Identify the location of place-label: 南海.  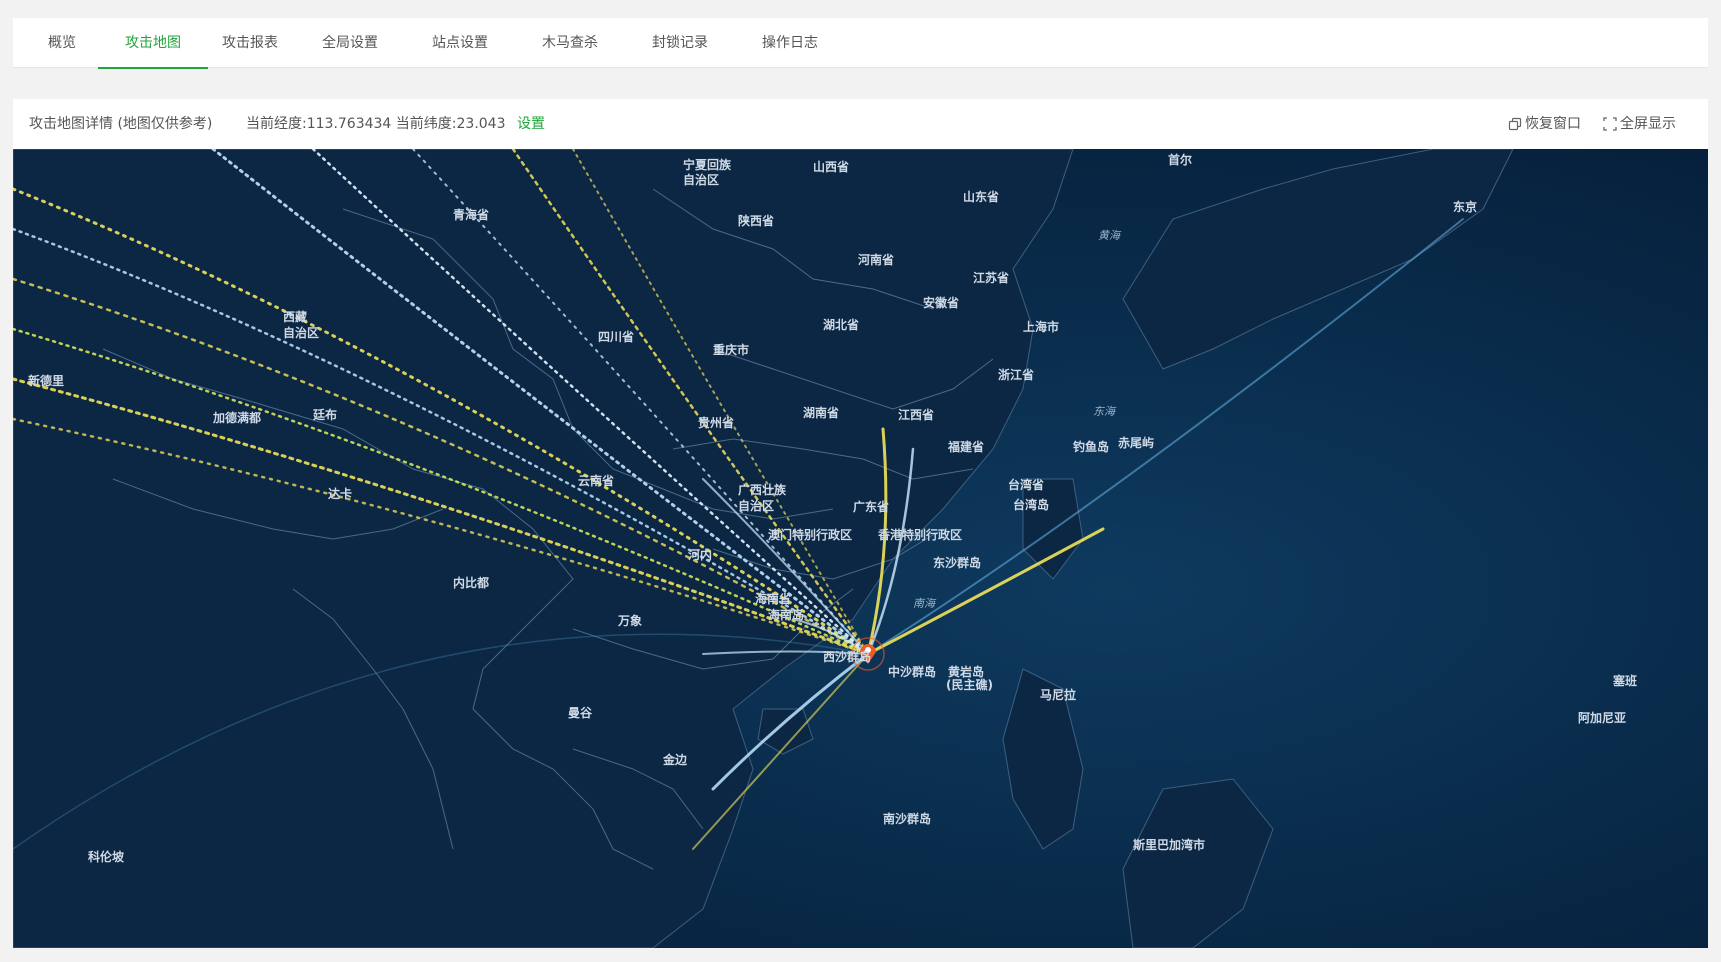
(925, 603).